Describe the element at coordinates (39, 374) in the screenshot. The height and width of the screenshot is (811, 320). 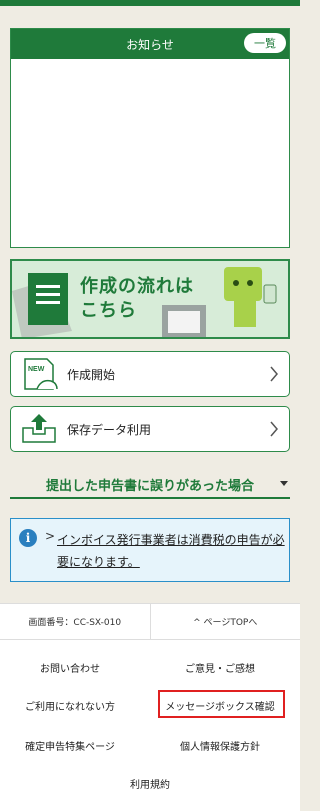
I see `new-document-hand-icon: NEW` at that location.